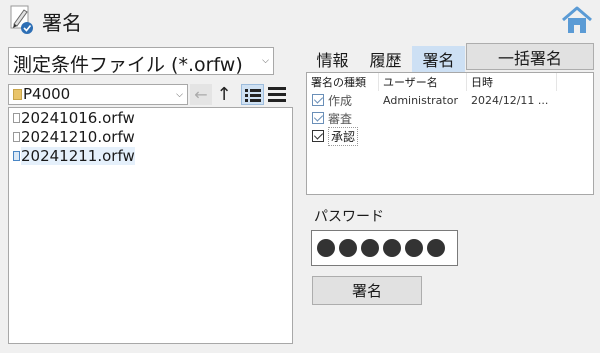  Describe the element at coordinates (577, 20) in the screenshot. I see `home-icon` at that location.